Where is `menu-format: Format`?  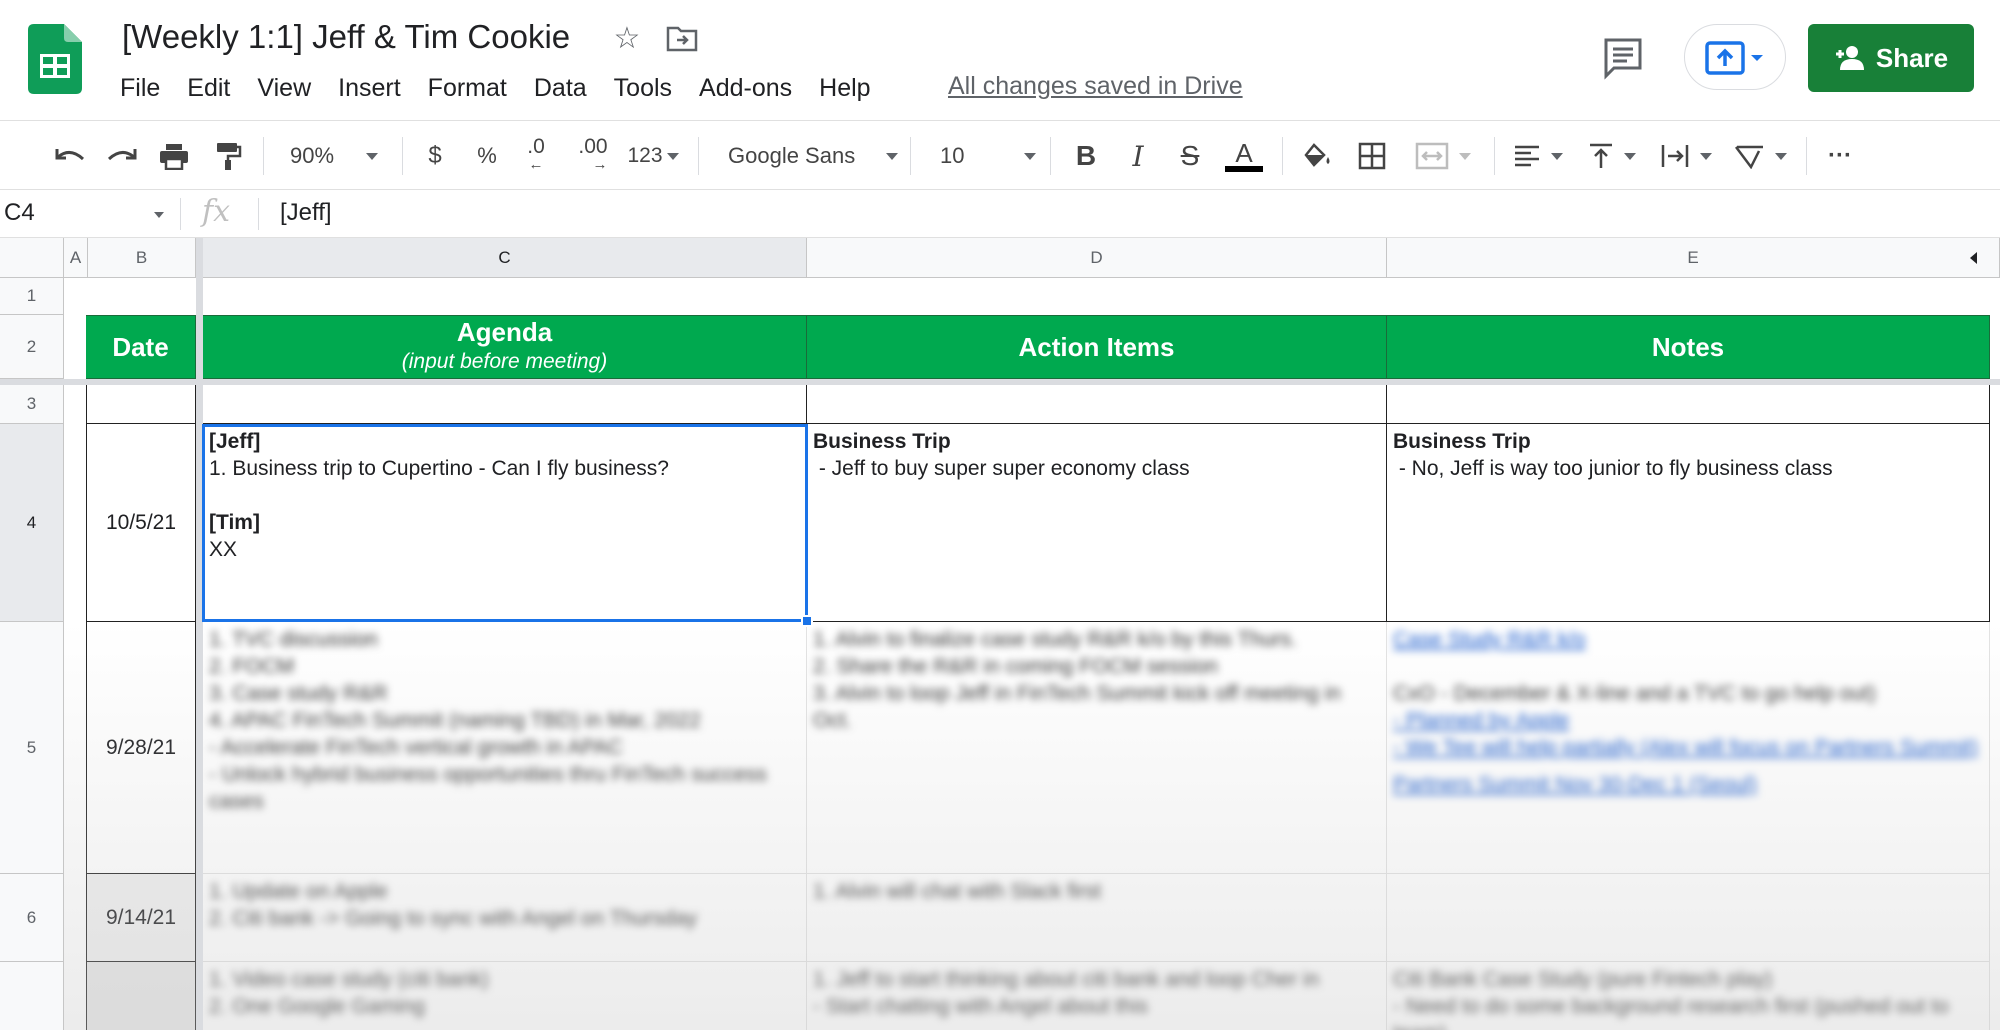 menu-format: Format is located at coordinates (467, 88).